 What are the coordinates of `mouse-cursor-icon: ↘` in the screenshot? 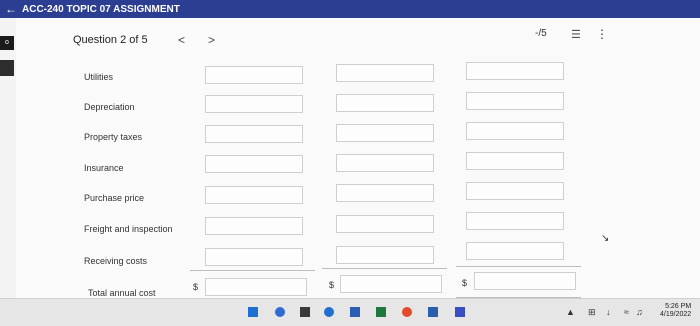 It's located at (605, 238).